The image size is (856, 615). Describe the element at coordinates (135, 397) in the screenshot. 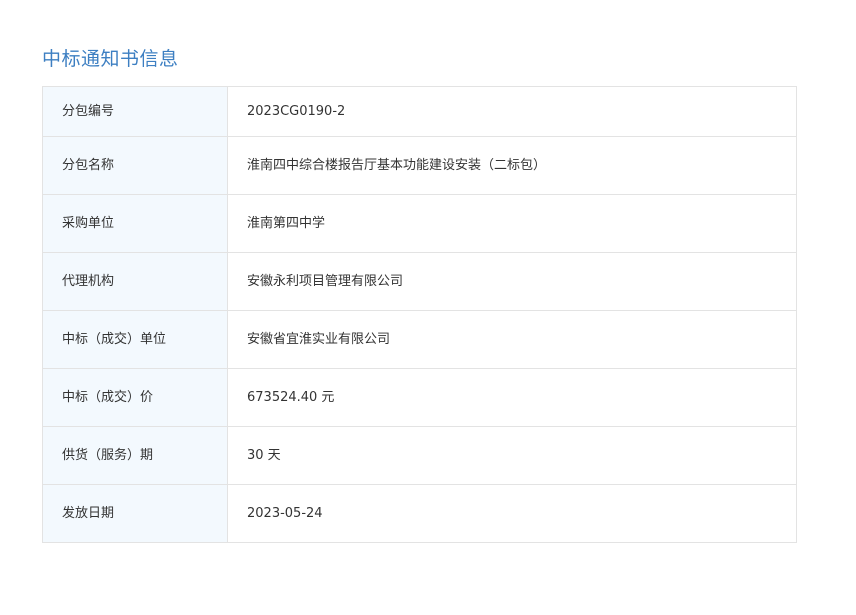

I see `row-label: 中标（成交）价` at that location.